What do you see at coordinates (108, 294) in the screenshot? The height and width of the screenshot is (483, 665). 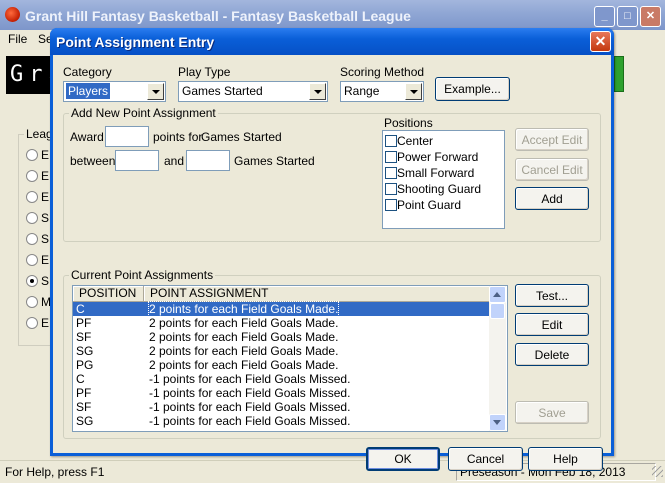 I see `column-position: POSITION` at bounding box center [108, 294].